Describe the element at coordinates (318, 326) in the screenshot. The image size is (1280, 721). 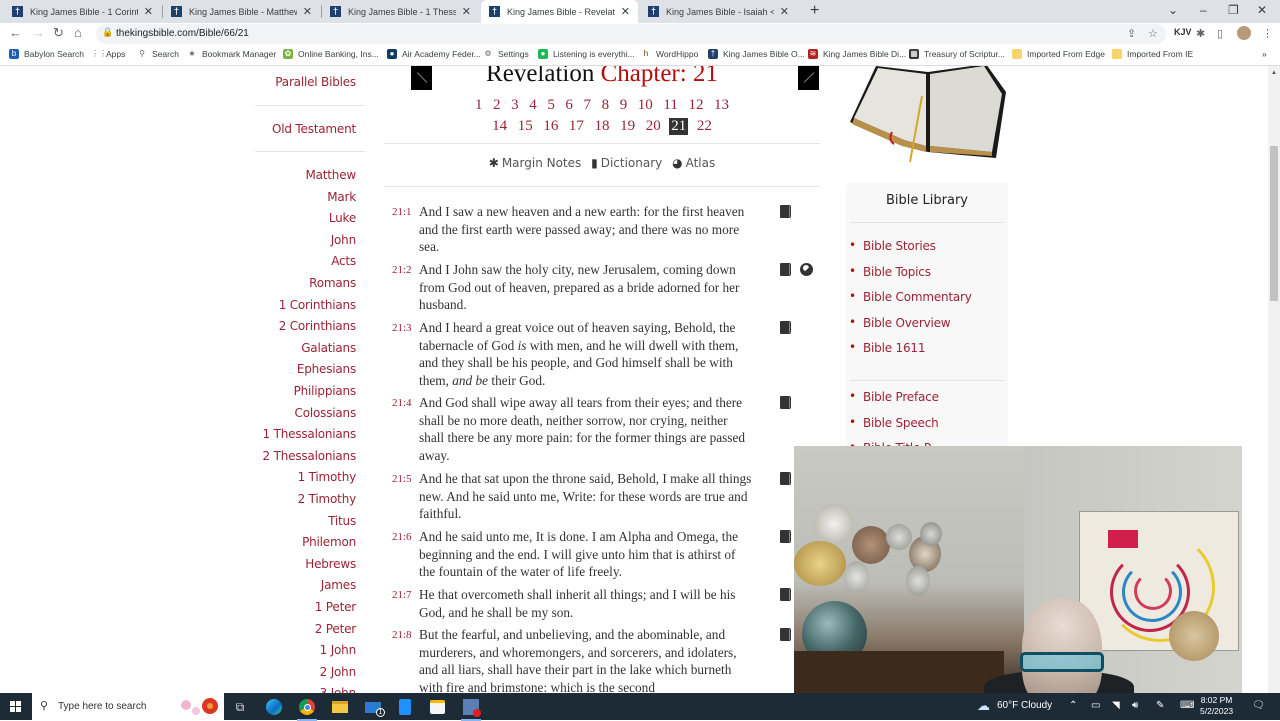
I see `sidebar-book-link: 2 Corinthians` at that location.